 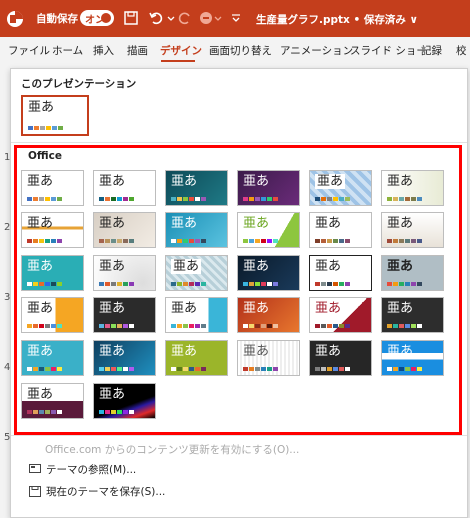 I want to click on theme-thumb-17: 亜あ, so click(x=340, y=273).